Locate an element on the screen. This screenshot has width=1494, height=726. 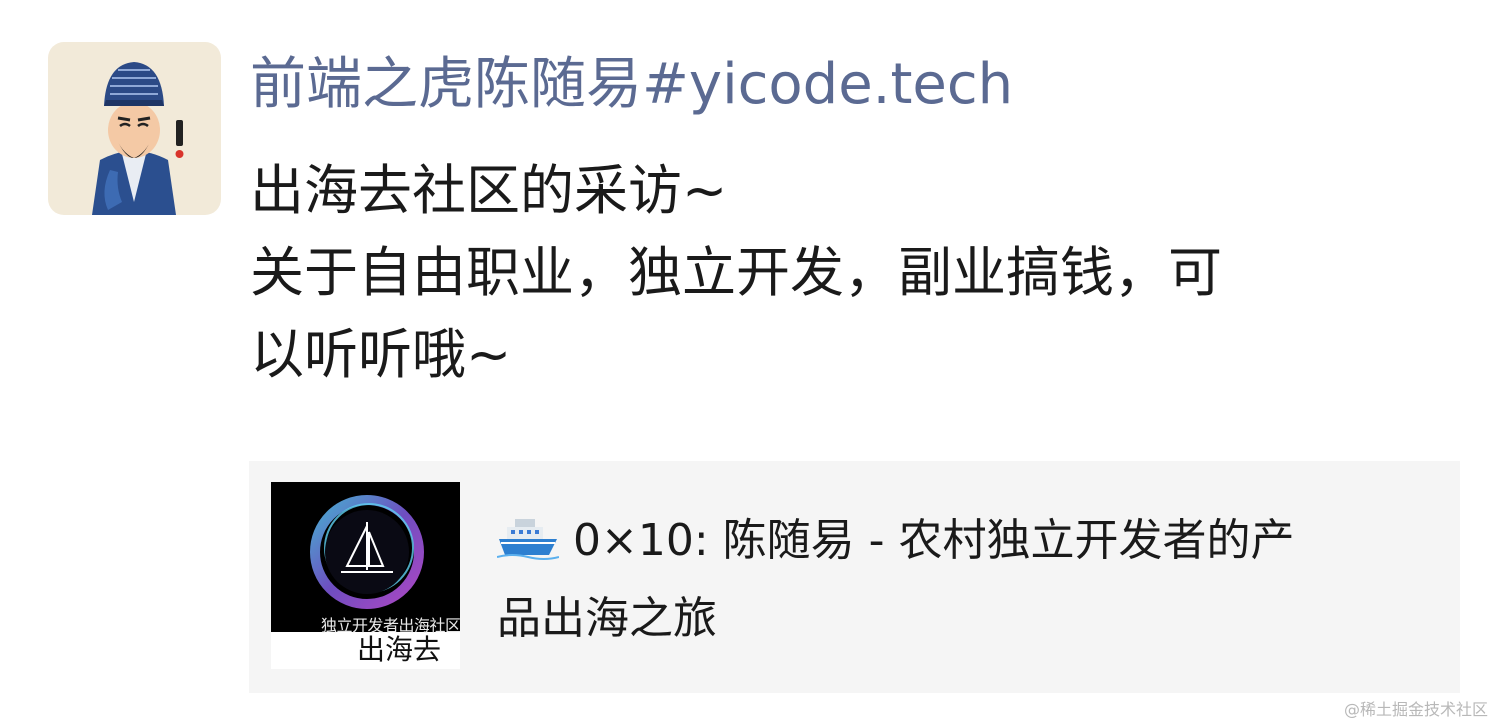
avatar is located at coordinates (134, 128).